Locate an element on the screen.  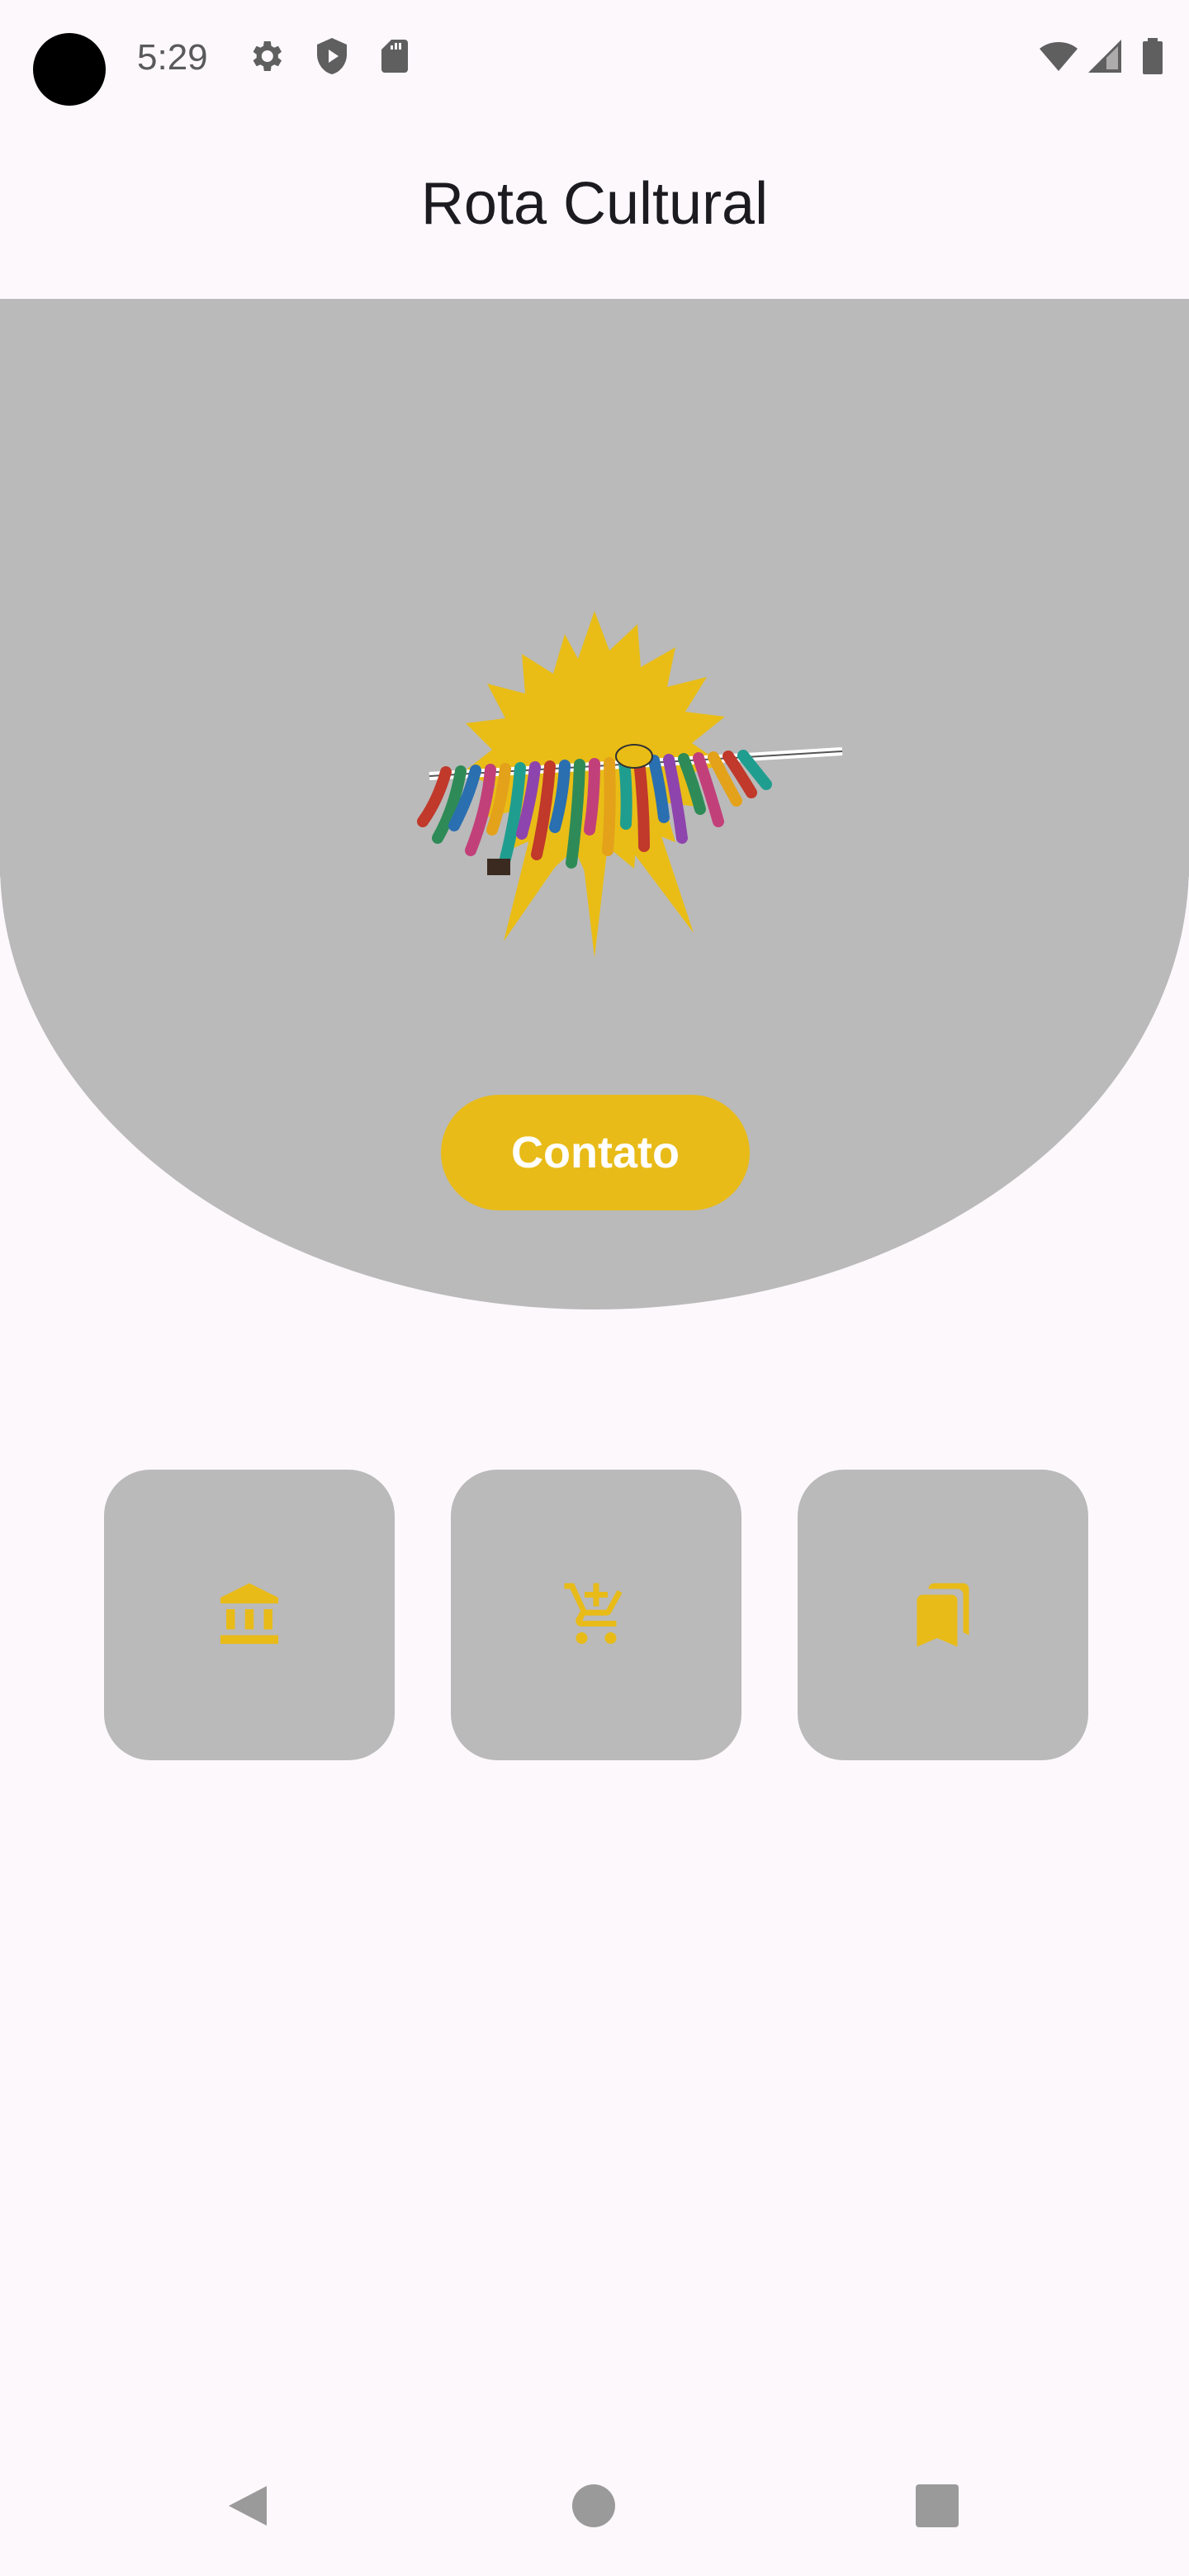
bookmarks-tile is located at coordinates (943, 1615).